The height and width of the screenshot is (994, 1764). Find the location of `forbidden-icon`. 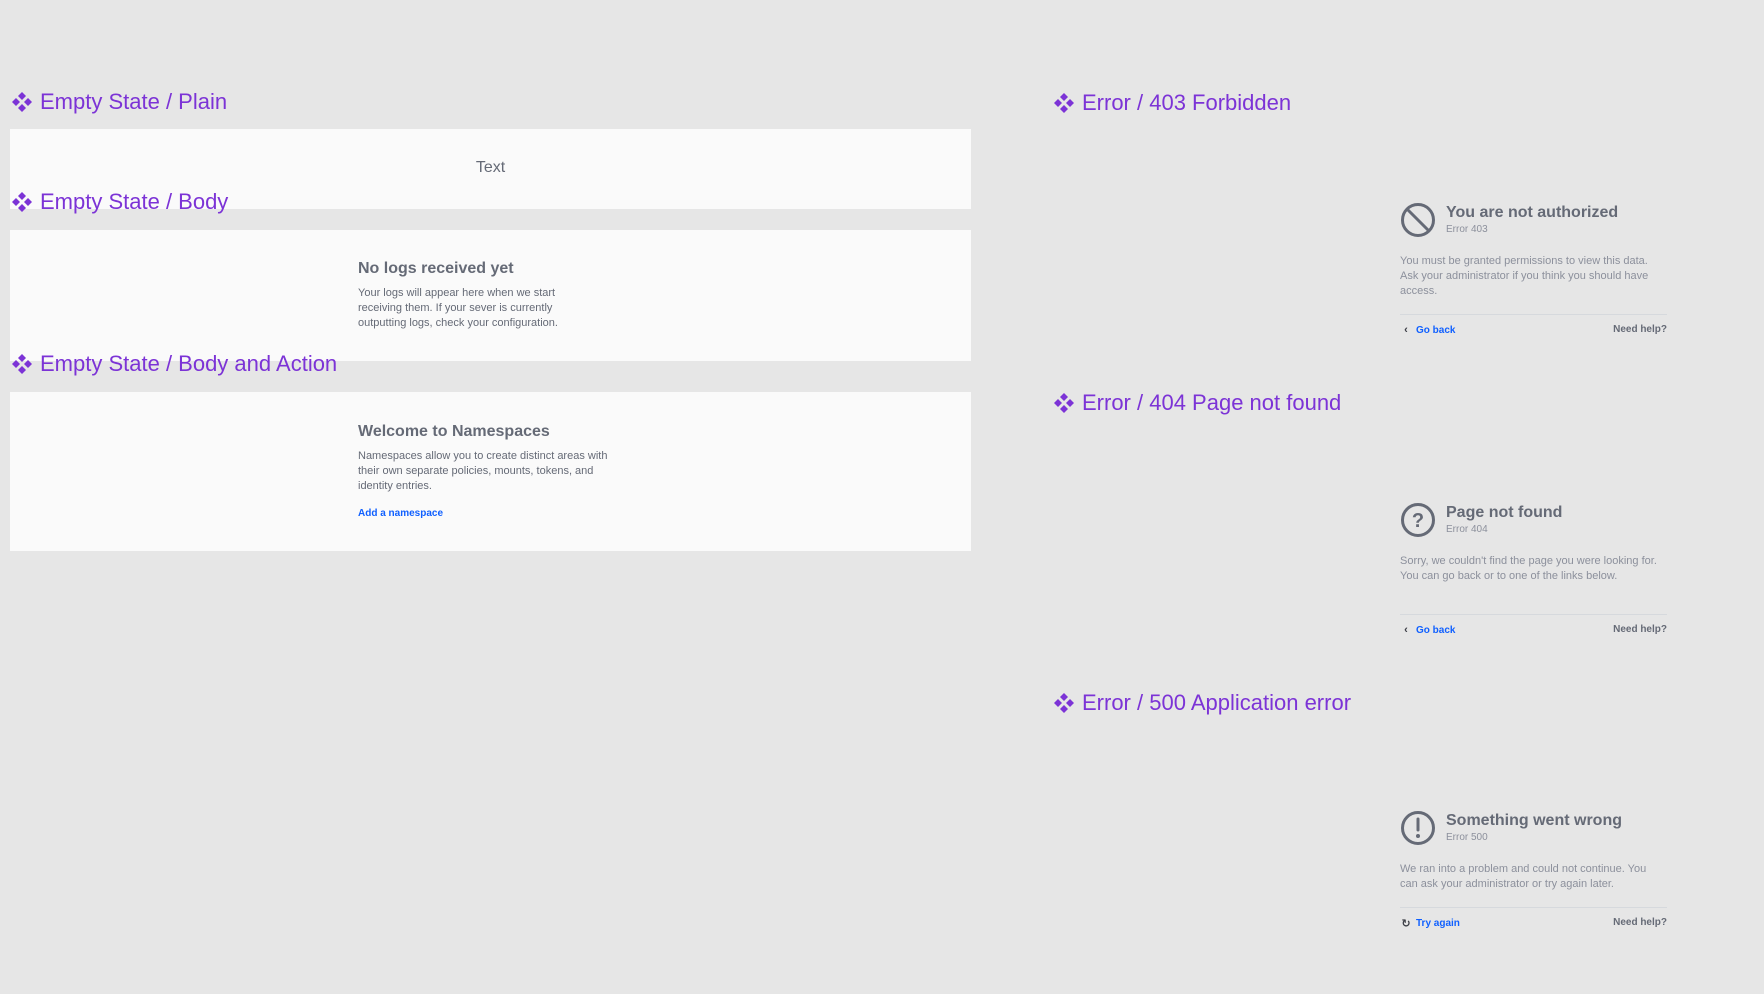

forbidden-icon is located at coordinates (1418, 220).